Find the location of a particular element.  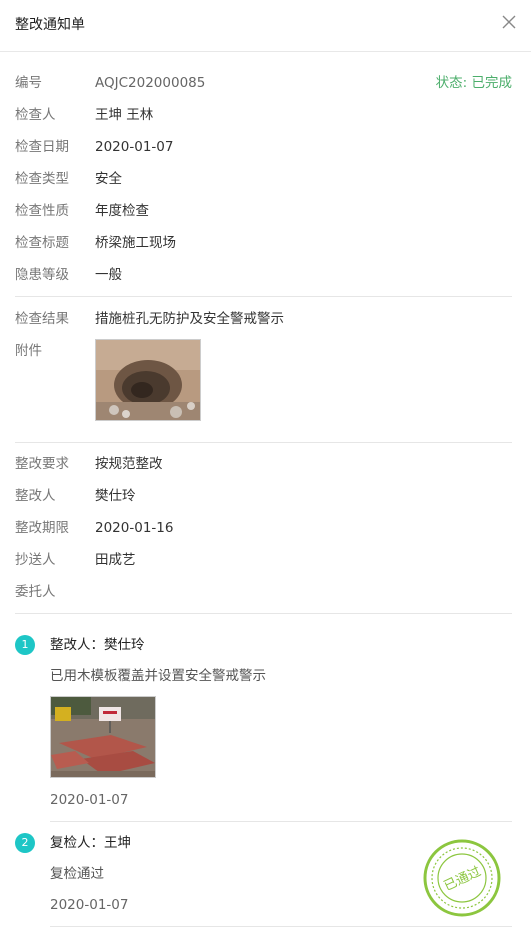

field-number: 编号 AQJC202000085 is located at coordinates (215, 83).